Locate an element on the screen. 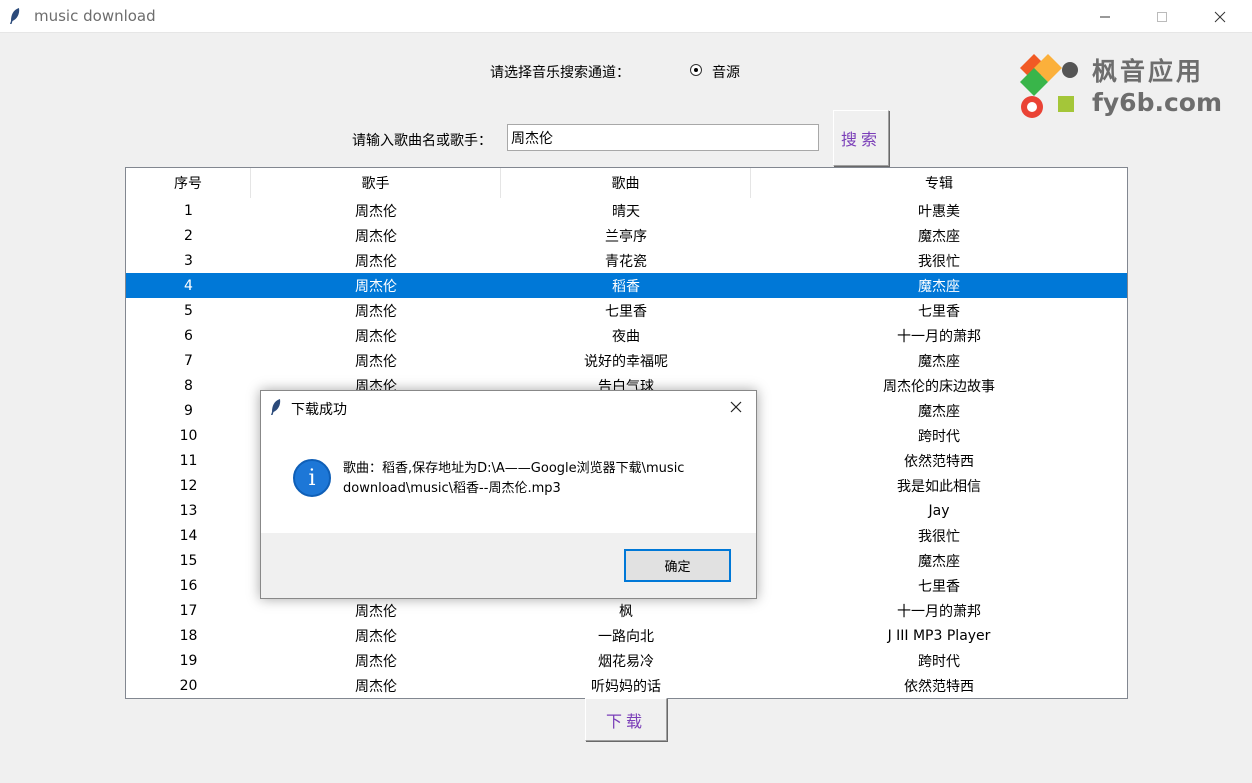 This screenshot has height=783, width=1252. table-row: 6 周杰伦 夜曲 十一月的萧邦 is located at coordinates (626, 335).